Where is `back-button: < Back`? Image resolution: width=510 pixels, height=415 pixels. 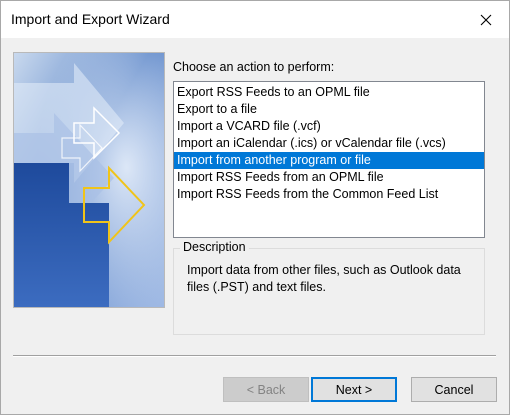
back-button: < Back is located at coordinates (266, 389).